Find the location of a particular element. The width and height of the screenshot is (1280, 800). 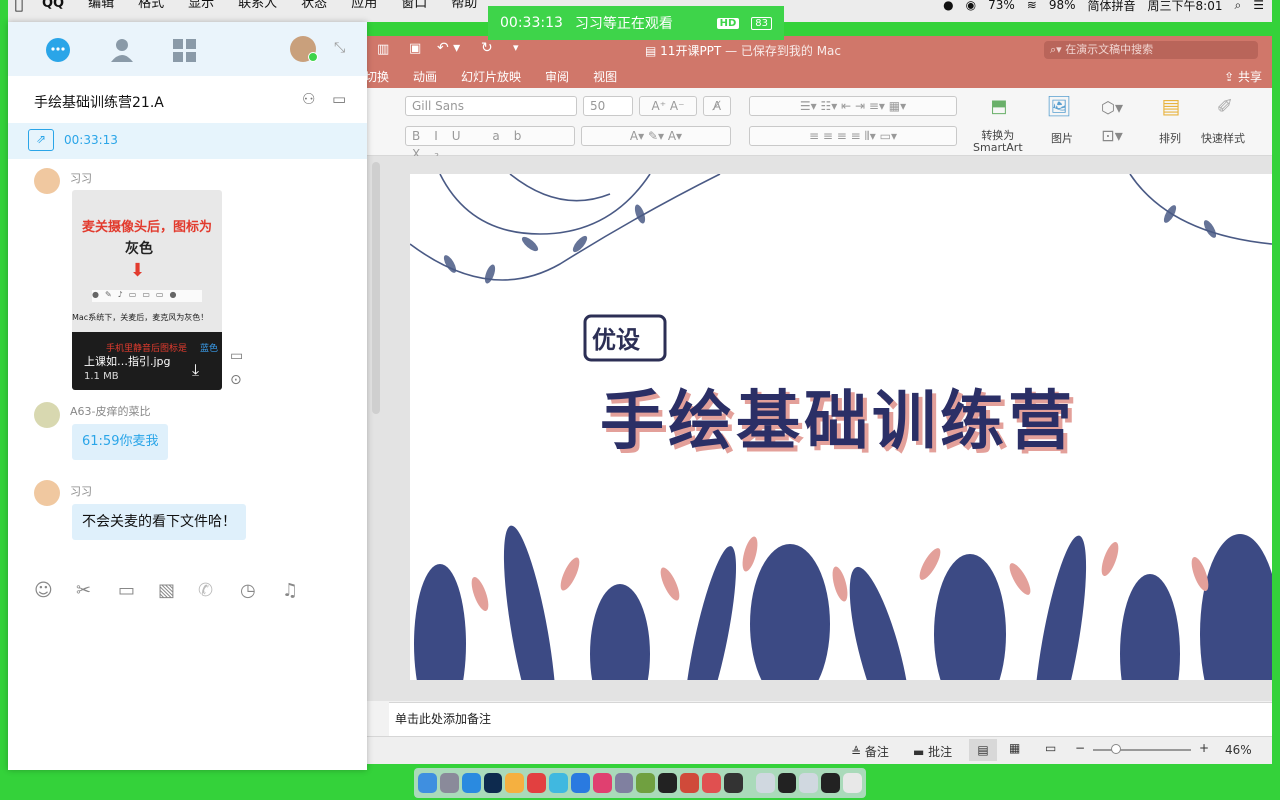

search-input: ⌕▾ 在演示文稿中搜索 is located at coordinates (1151, 50).